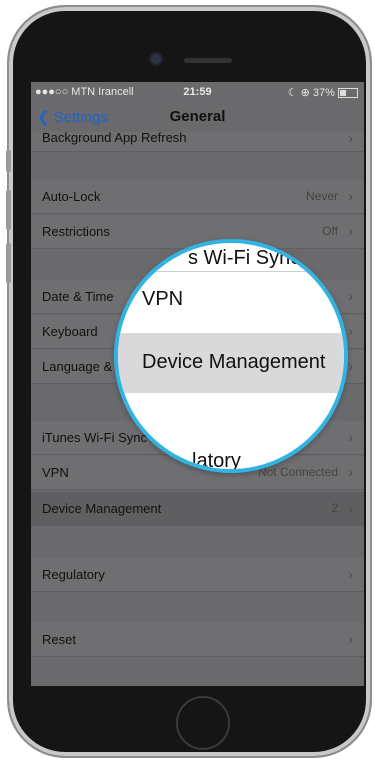 The image size is (375, 761). Describe the element at coordinates (94, 437) in the screenshot. I see `row-label: iTunes Wi-Fi Sync` at that location.